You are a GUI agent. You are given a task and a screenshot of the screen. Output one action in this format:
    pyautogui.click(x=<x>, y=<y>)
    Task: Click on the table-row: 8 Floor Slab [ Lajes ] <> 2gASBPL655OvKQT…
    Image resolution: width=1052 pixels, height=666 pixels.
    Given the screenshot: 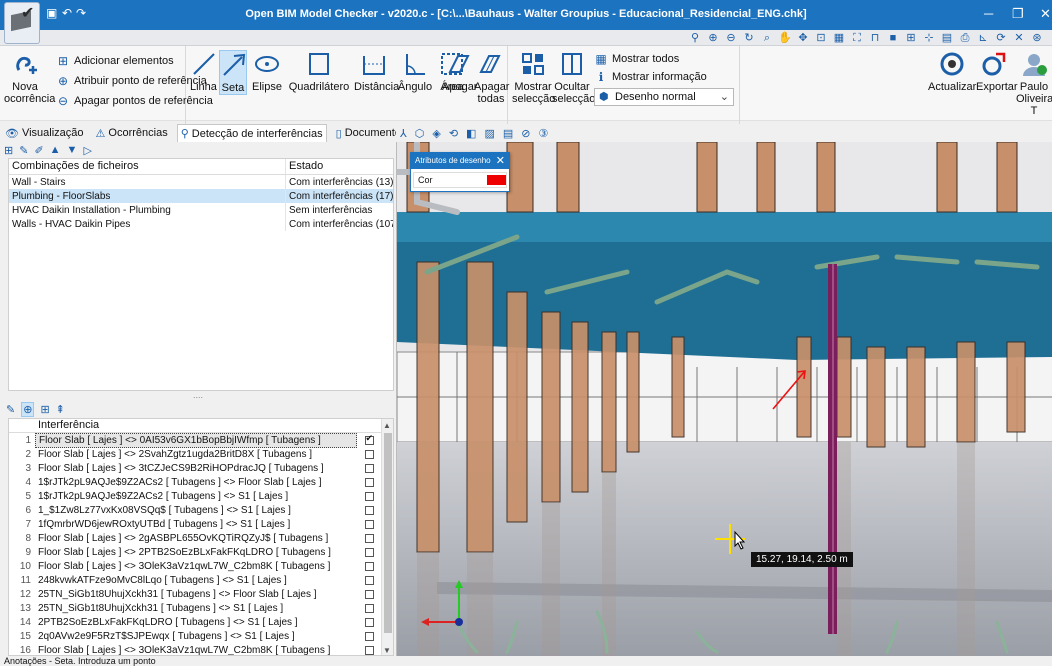 What is the action you would take?
    pyautogui.click(x=201, y=538)
    